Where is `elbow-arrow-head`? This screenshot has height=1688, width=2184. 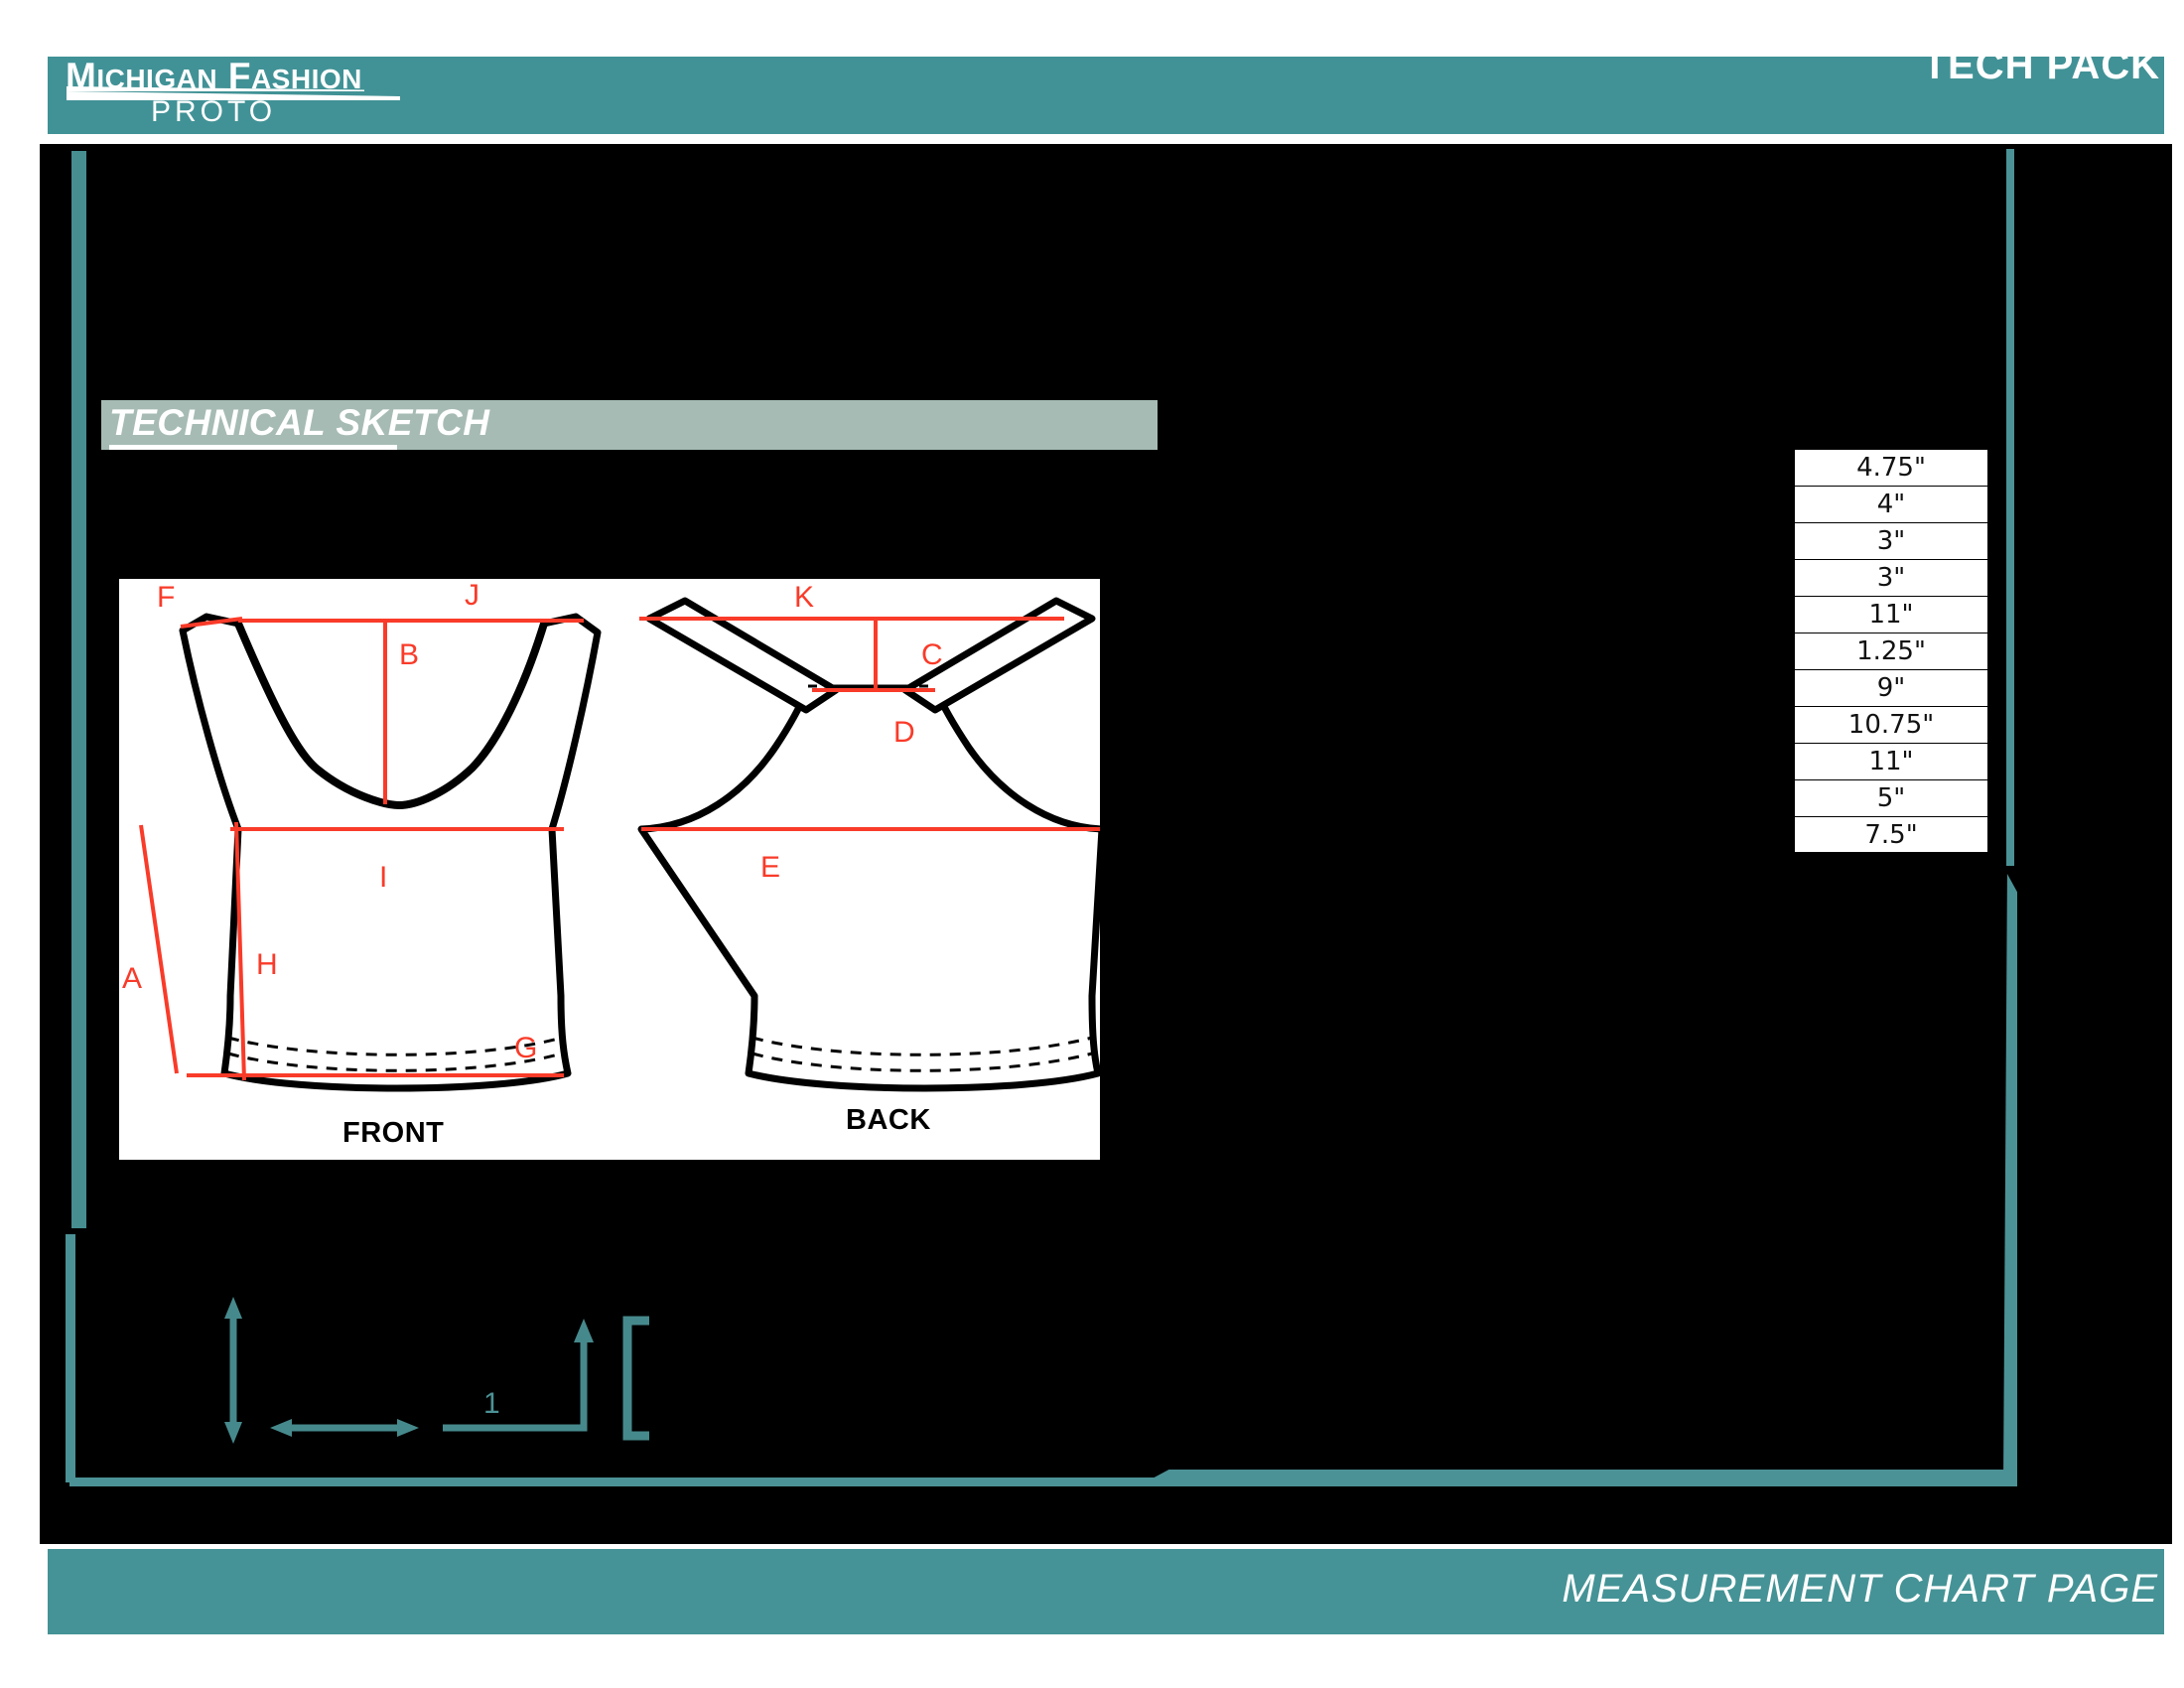 elbow-arrow-head is located at coordinates (584, 1330).